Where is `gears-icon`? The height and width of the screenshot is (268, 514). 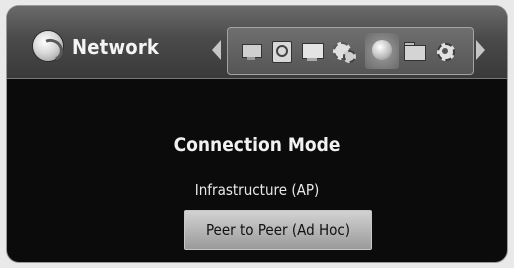 gears-icon is located at coordinates (344, 51).